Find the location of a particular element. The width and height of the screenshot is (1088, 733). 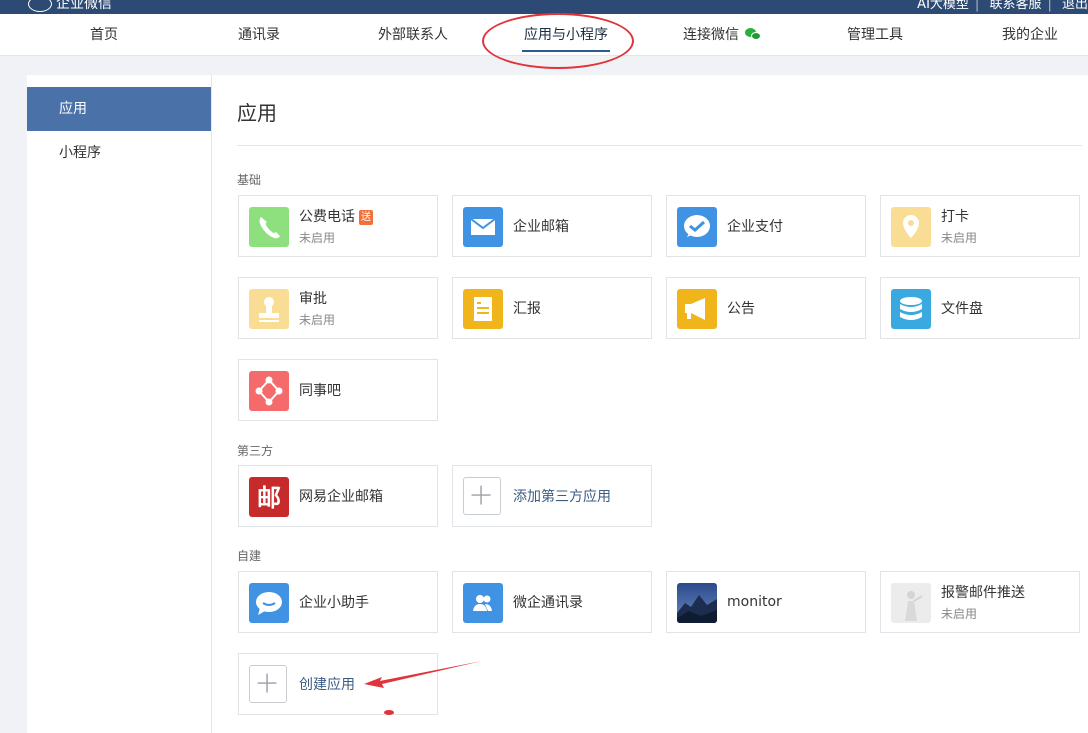

network-icon is located at coordinates (269, 391).